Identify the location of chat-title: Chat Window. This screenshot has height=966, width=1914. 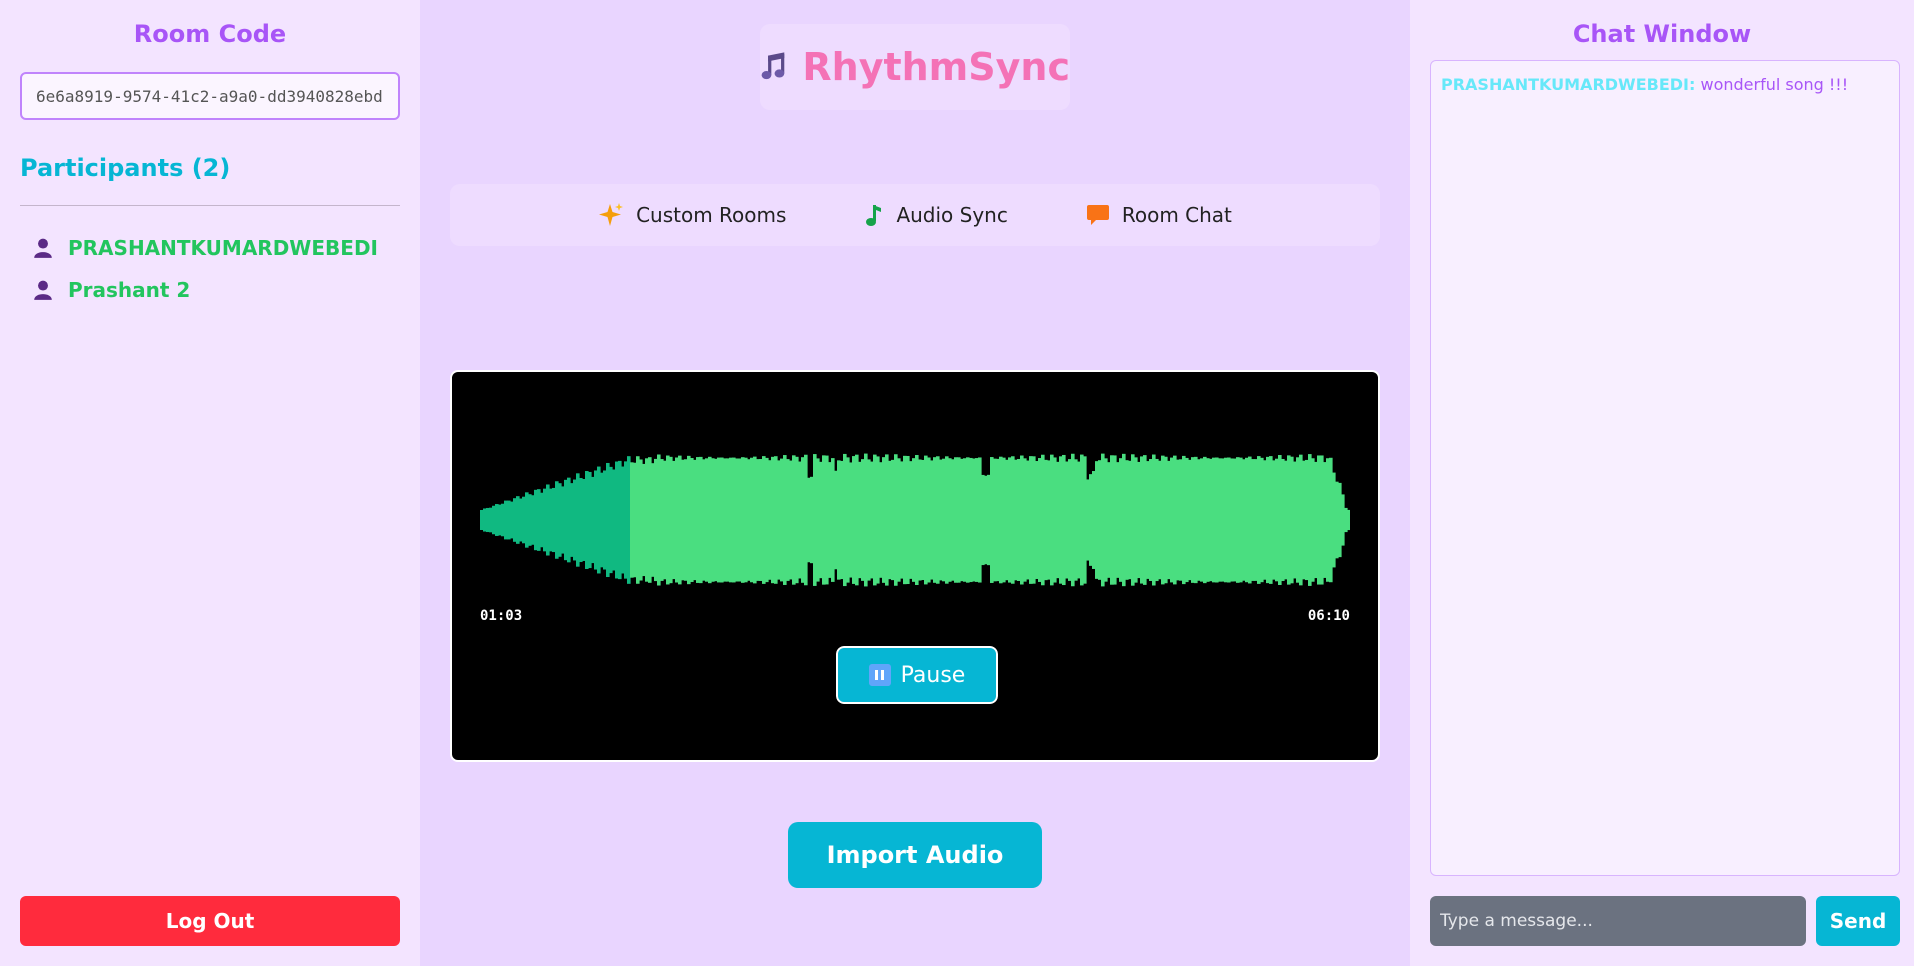
(1662, 34).